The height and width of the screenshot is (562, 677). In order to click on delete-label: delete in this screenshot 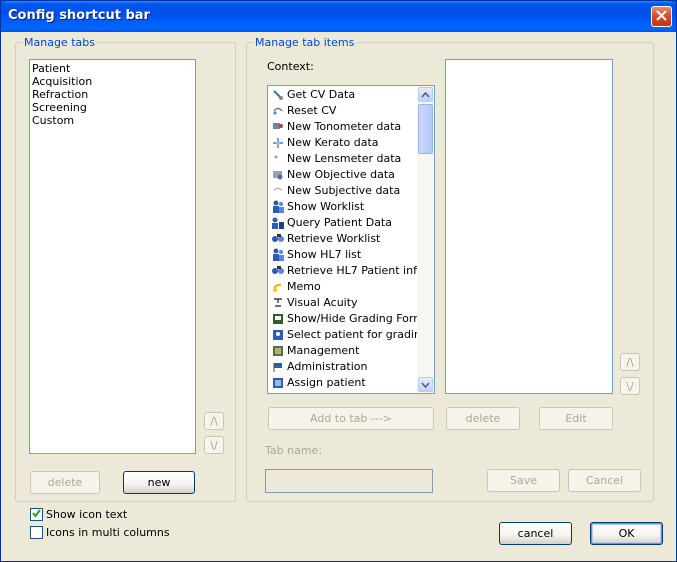, I will do `click(65, 482)`.